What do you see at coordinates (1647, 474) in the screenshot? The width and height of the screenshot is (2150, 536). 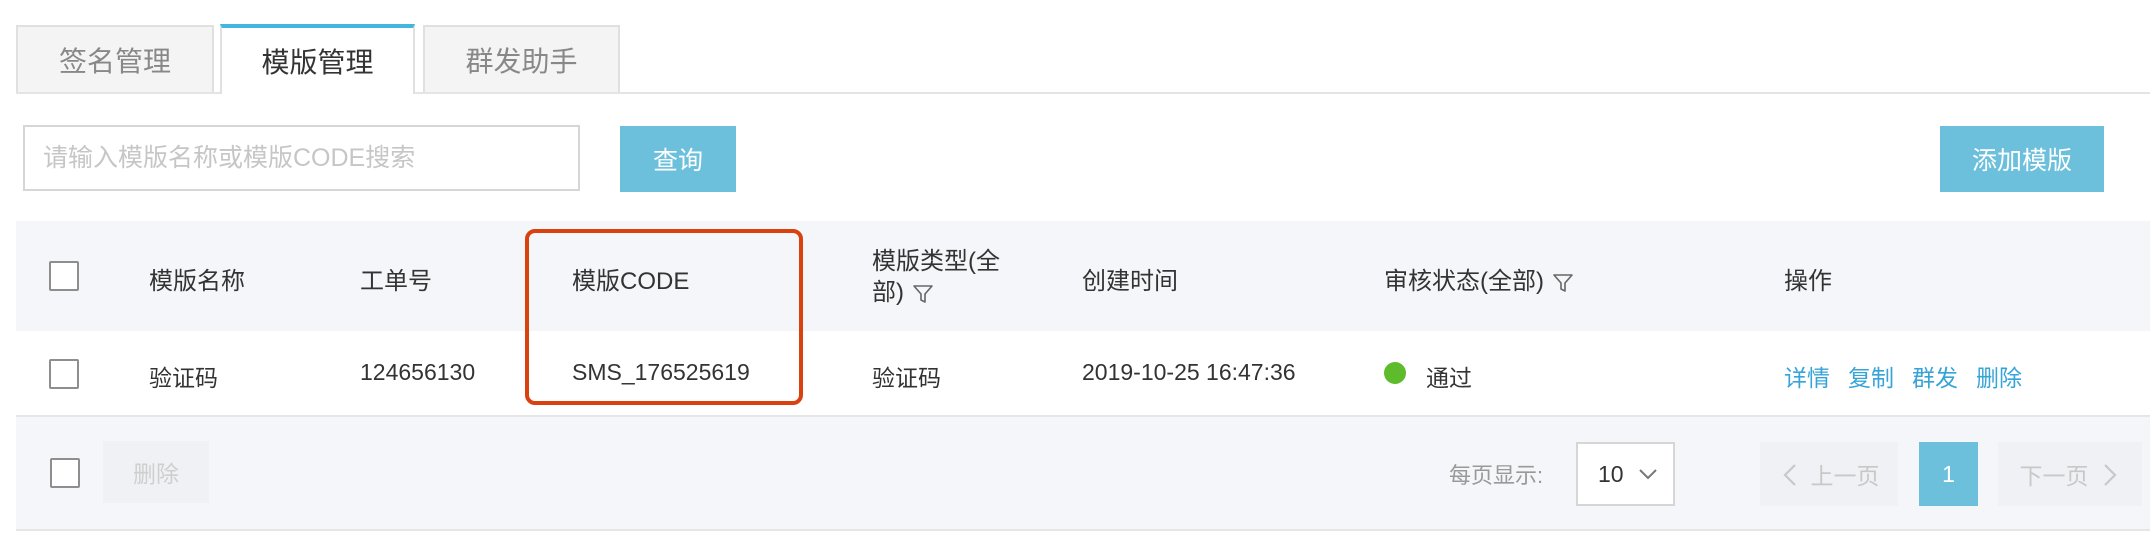 I see `chevron-down-icon` at bounding box center [1647, 474].